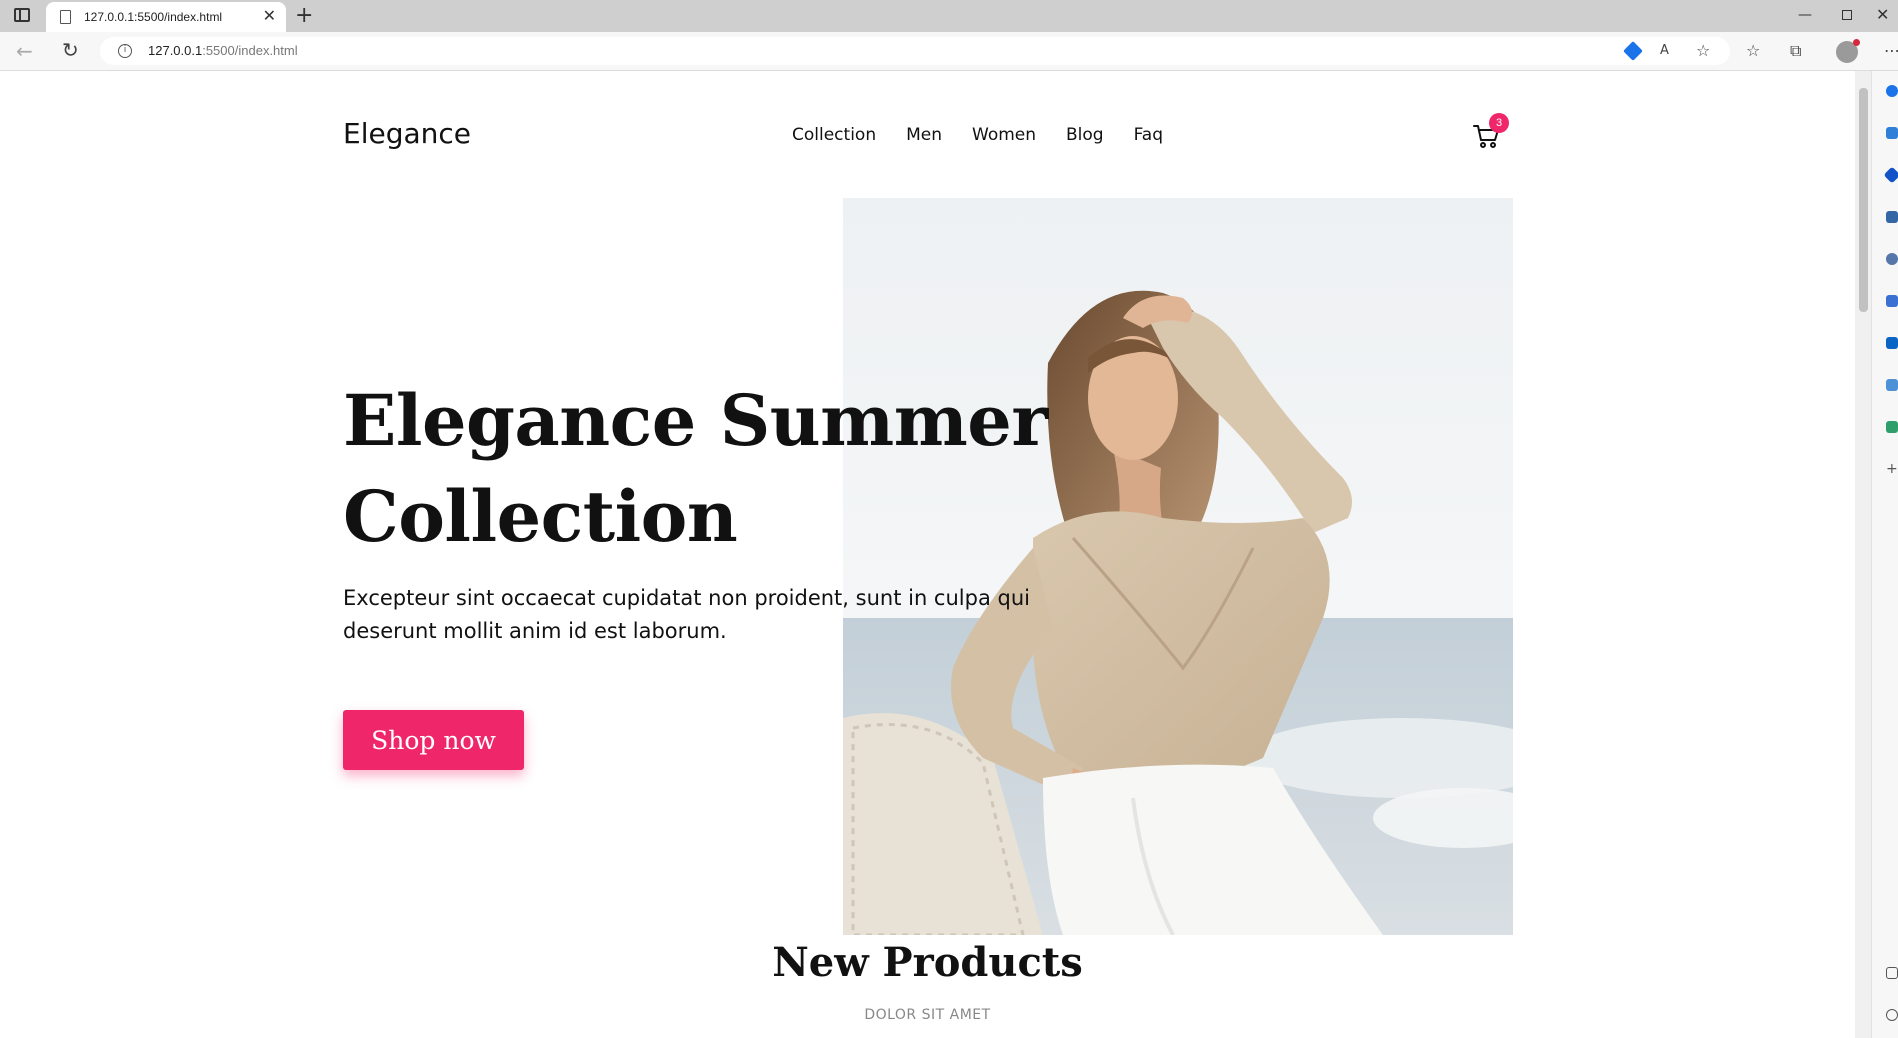 The image size is (1898, 1038). I want to click on drop-icon, so click(1892, 427).